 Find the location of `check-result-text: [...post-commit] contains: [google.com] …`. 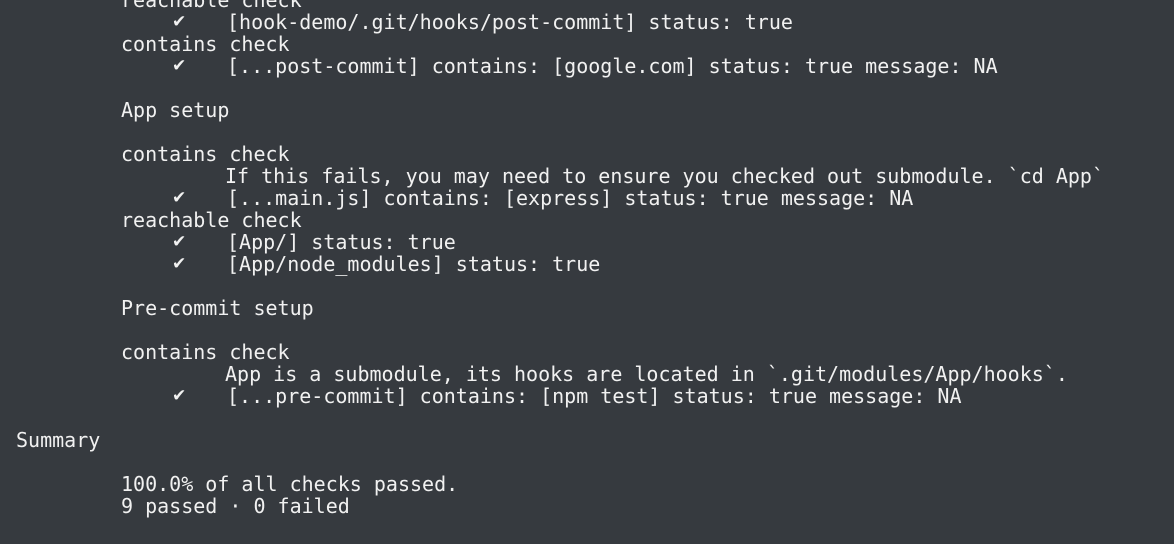

check-result-text: [...post-commit] contains: [google.com] … is located at coordinates (612, 66).